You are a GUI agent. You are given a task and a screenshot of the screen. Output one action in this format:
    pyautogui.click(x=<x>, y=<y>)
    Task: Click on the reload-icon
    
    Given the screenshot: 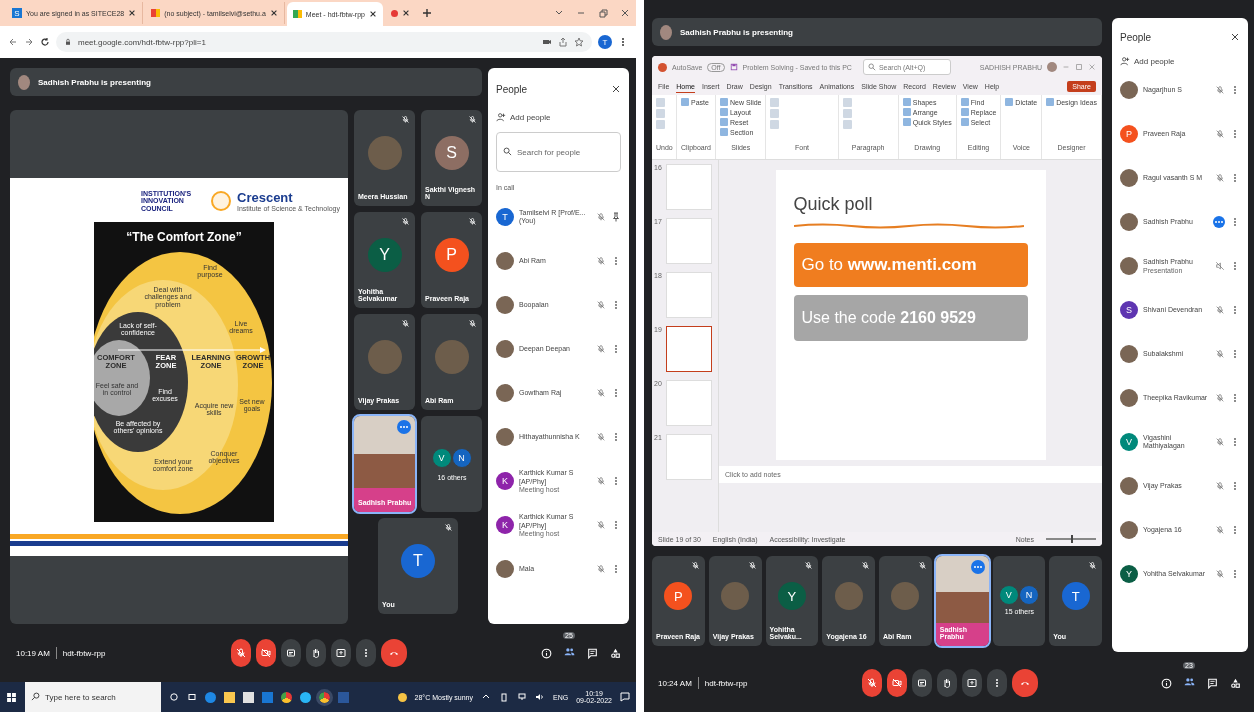 What is the action you would take?
    pyautogui.click(x=45, y=42)
    